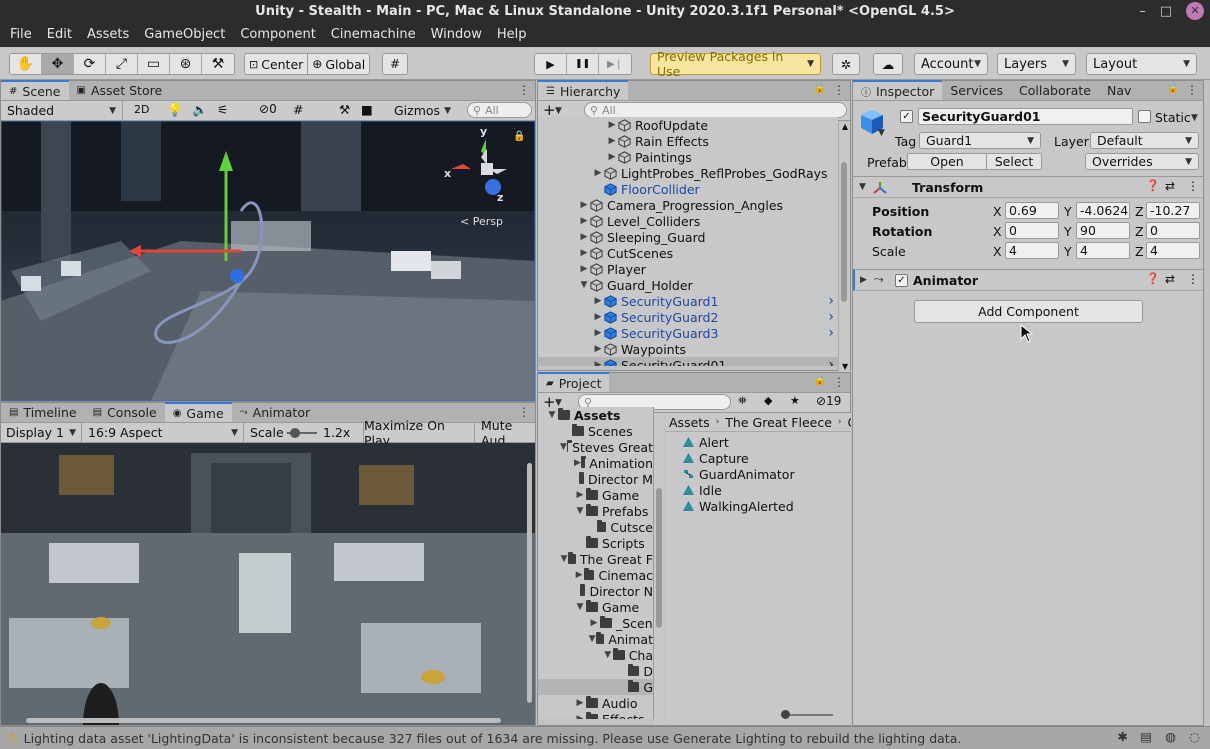  I want to click on folder-row: ▼ Assets, so click(595, 415).